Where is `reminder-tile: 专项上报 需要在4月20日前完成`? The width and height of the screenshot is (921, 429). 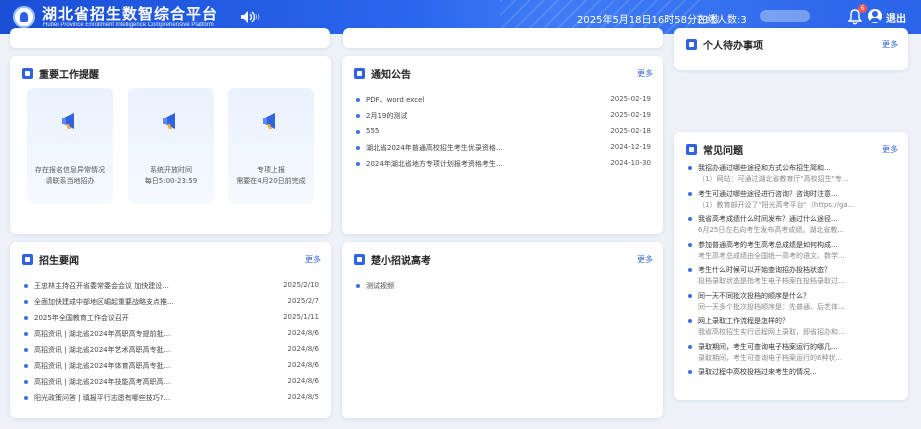
reminder-tile: 专项上报 需要在4月20日前完成 is located at coordinates (271, 146).